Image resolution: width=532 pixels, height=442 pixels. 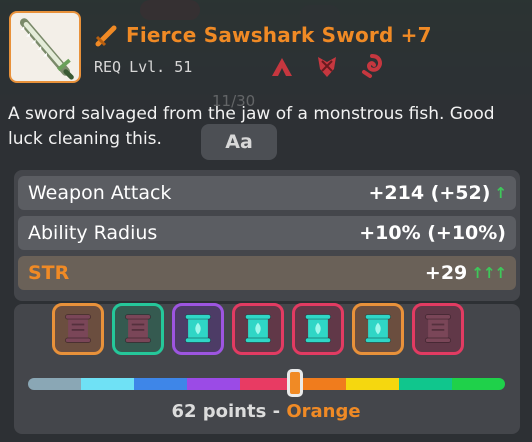 What do you see at coordinates (500, 193) in the screenshot?
I see `up-arrow-icon: ↑` at bounding box center [500, 193].